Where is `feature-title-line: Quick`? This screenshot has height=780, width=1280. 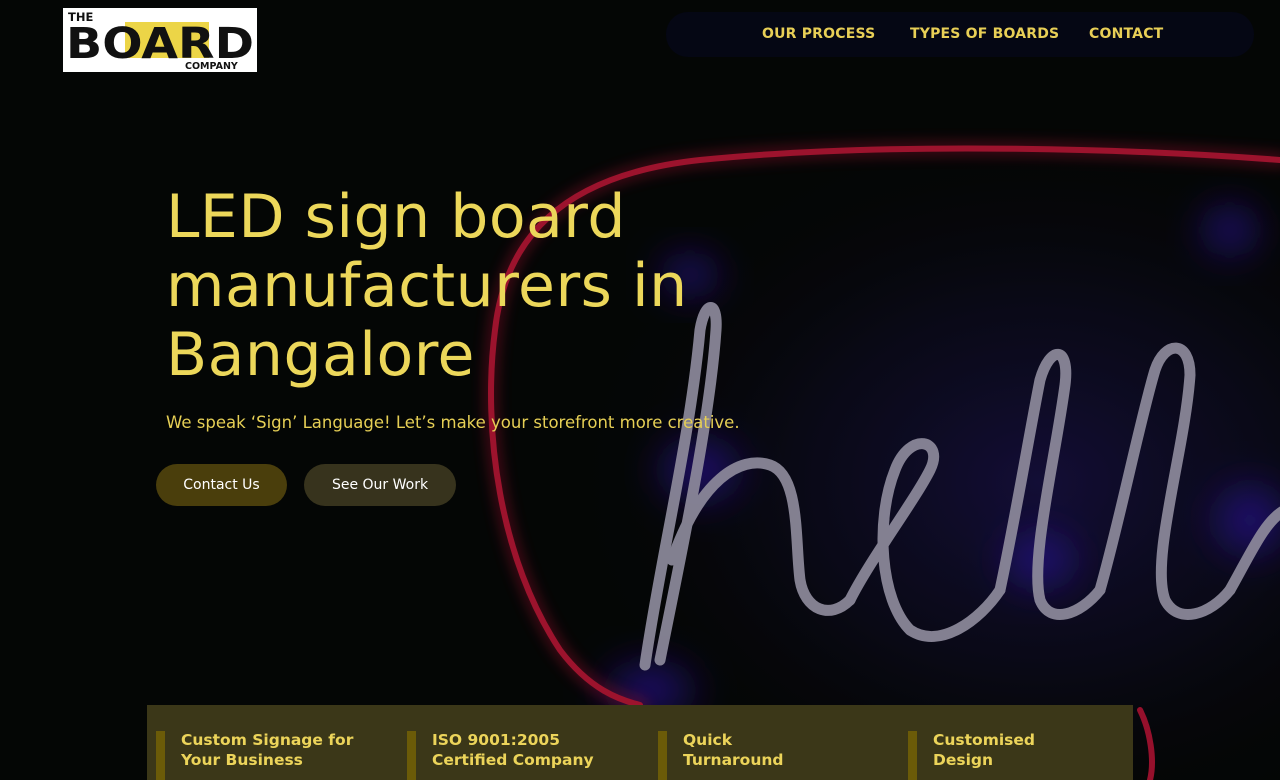
feature-title-line: Quick is located at coordinates (708, 740).